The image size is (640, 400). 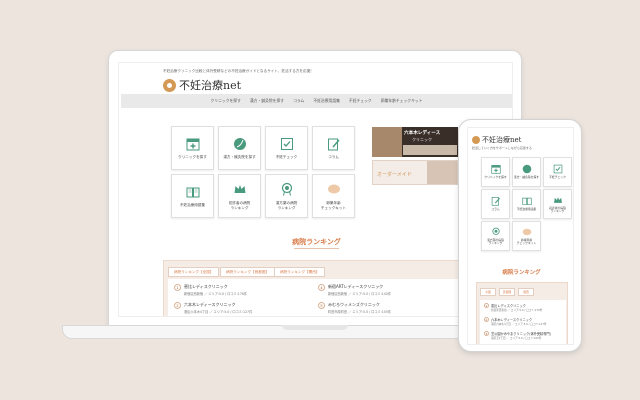 I want to click on nav-item-infertility-check: 不妊チェック, so click(x=360, y=101).